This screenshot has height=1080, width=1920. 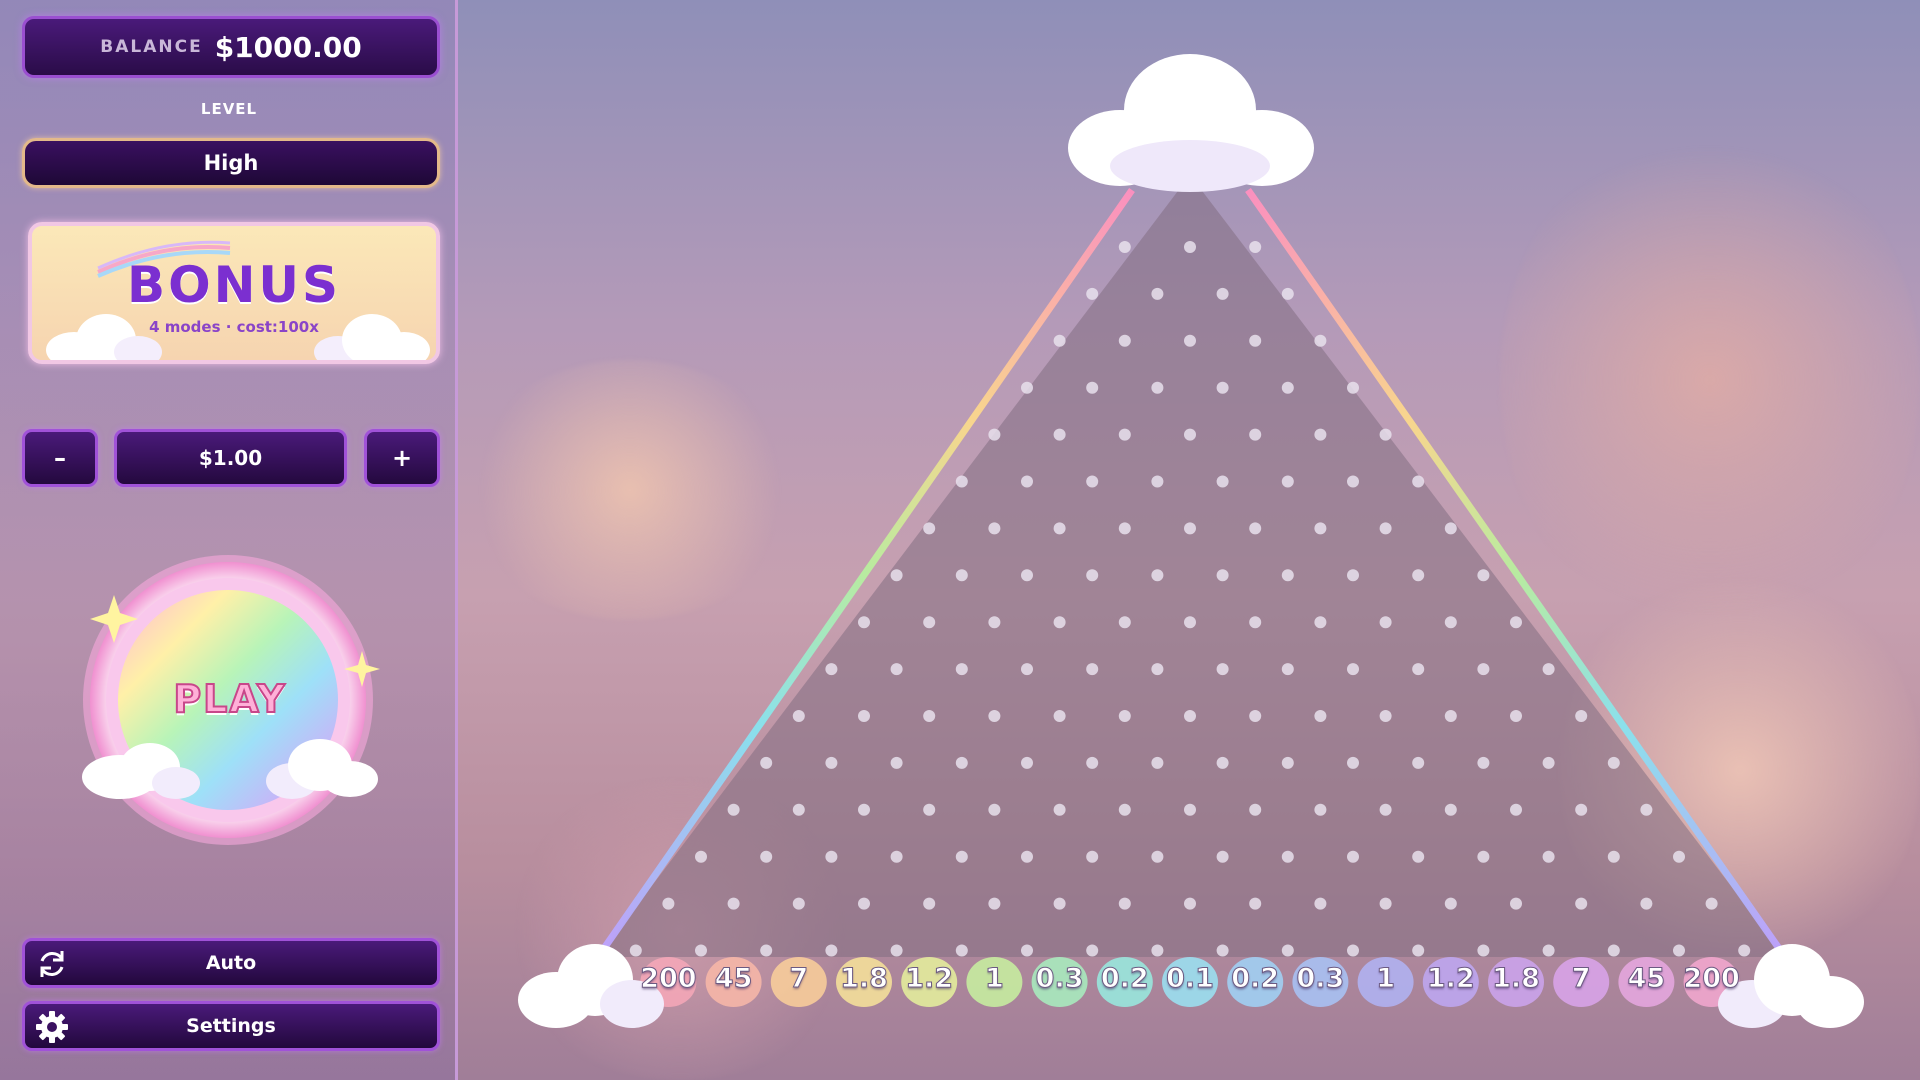 I want to click on play-button: PLAY, so click(x=230, y=702).